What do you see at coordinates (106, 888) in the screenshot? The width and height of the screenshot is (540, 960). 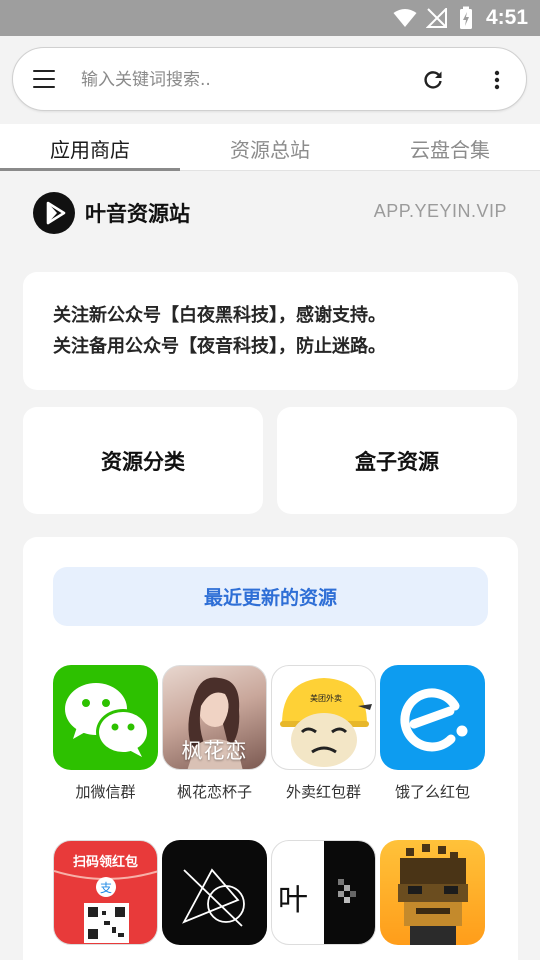 I see `svg-text: 支` at bounding box center [106, 888].